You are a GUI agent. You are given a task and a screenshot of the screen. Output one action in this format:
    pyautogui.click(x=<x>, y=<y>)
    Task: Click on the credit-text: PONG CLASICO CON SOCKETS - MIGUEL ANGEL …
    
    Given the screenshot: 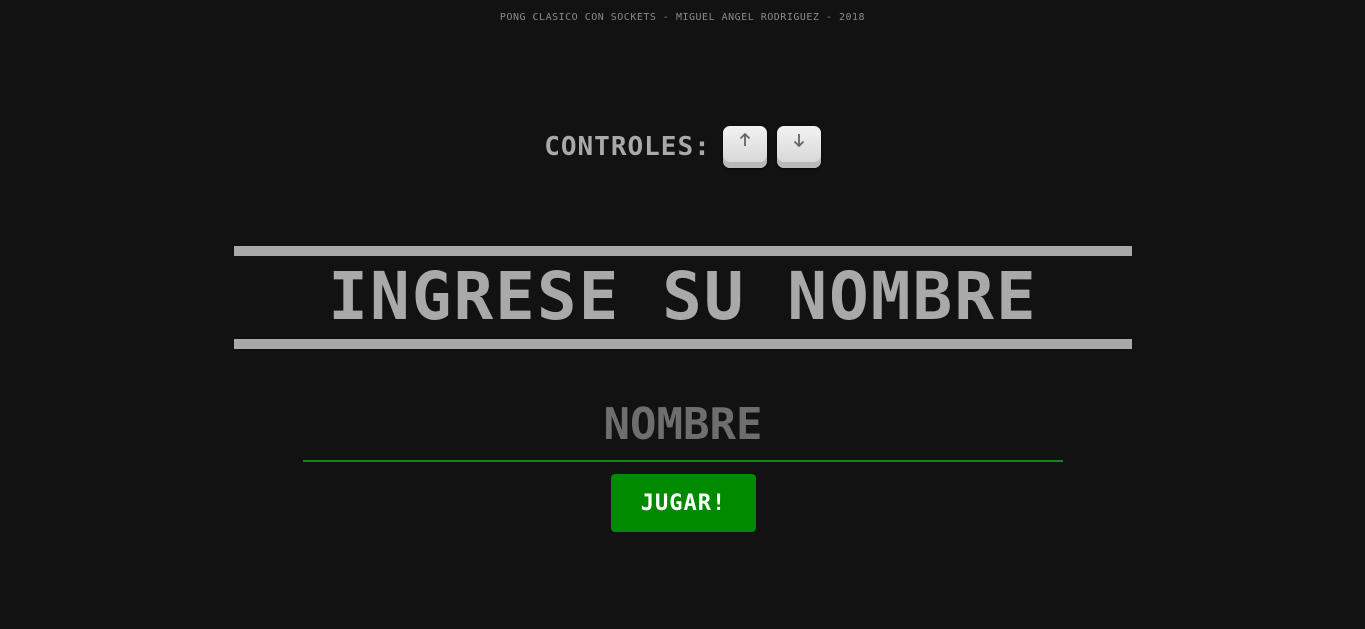 What is the action you would take?
    pyautogui.click(x=682, y=17)
    